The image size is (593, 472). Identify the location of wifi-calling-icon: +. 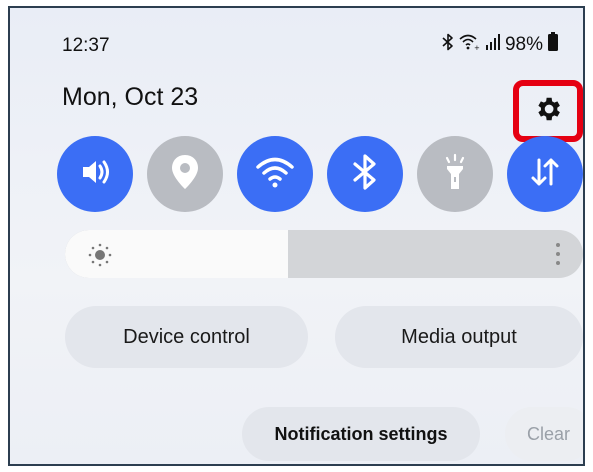
(470, 44).